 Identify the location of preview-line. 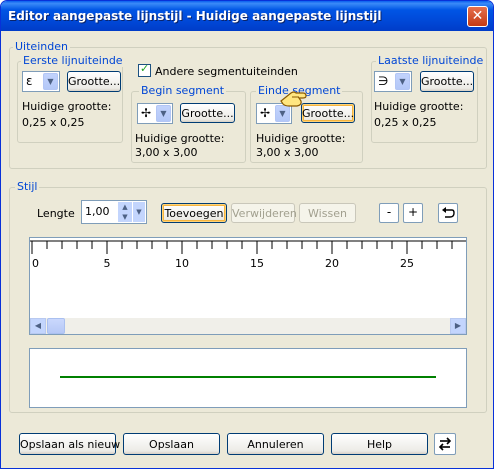
(248, 377).